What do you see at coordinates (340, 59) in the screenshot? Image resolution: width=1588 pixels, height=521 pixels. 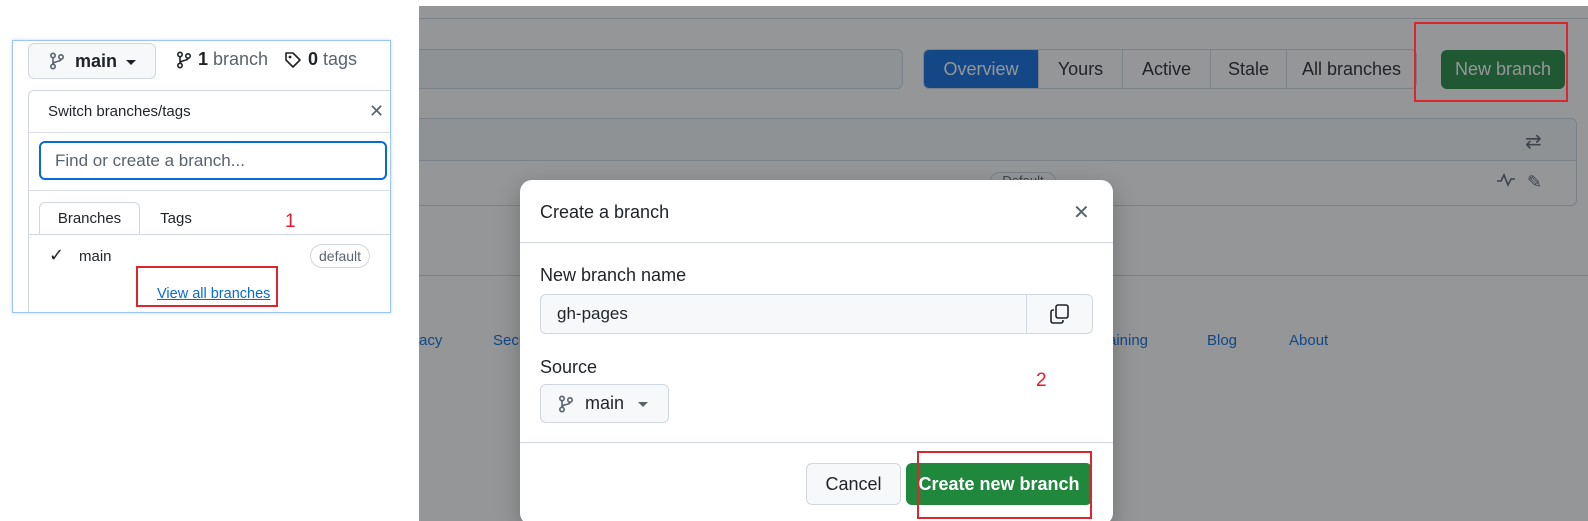 I see `tag-count-label: tags` at bounding box center [340, 59].